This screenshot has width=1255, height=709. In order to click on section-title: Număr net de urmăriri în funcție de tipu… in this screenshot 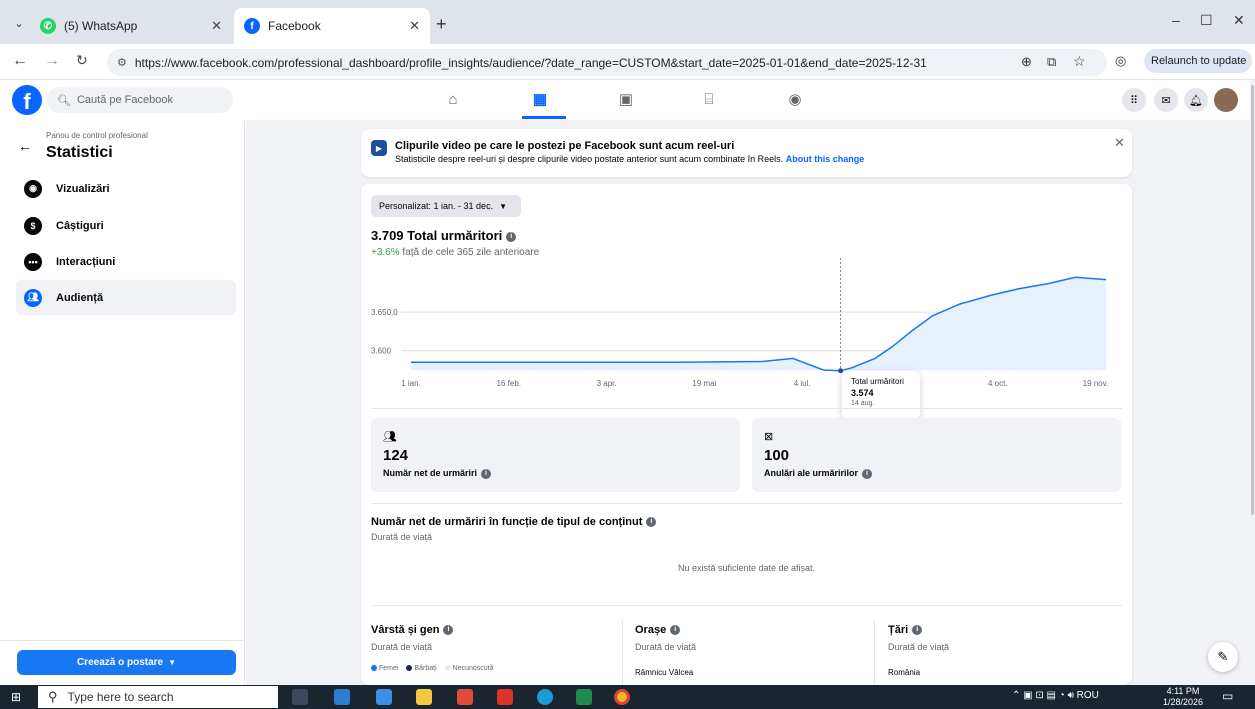, I will do `click(507, 522)`.